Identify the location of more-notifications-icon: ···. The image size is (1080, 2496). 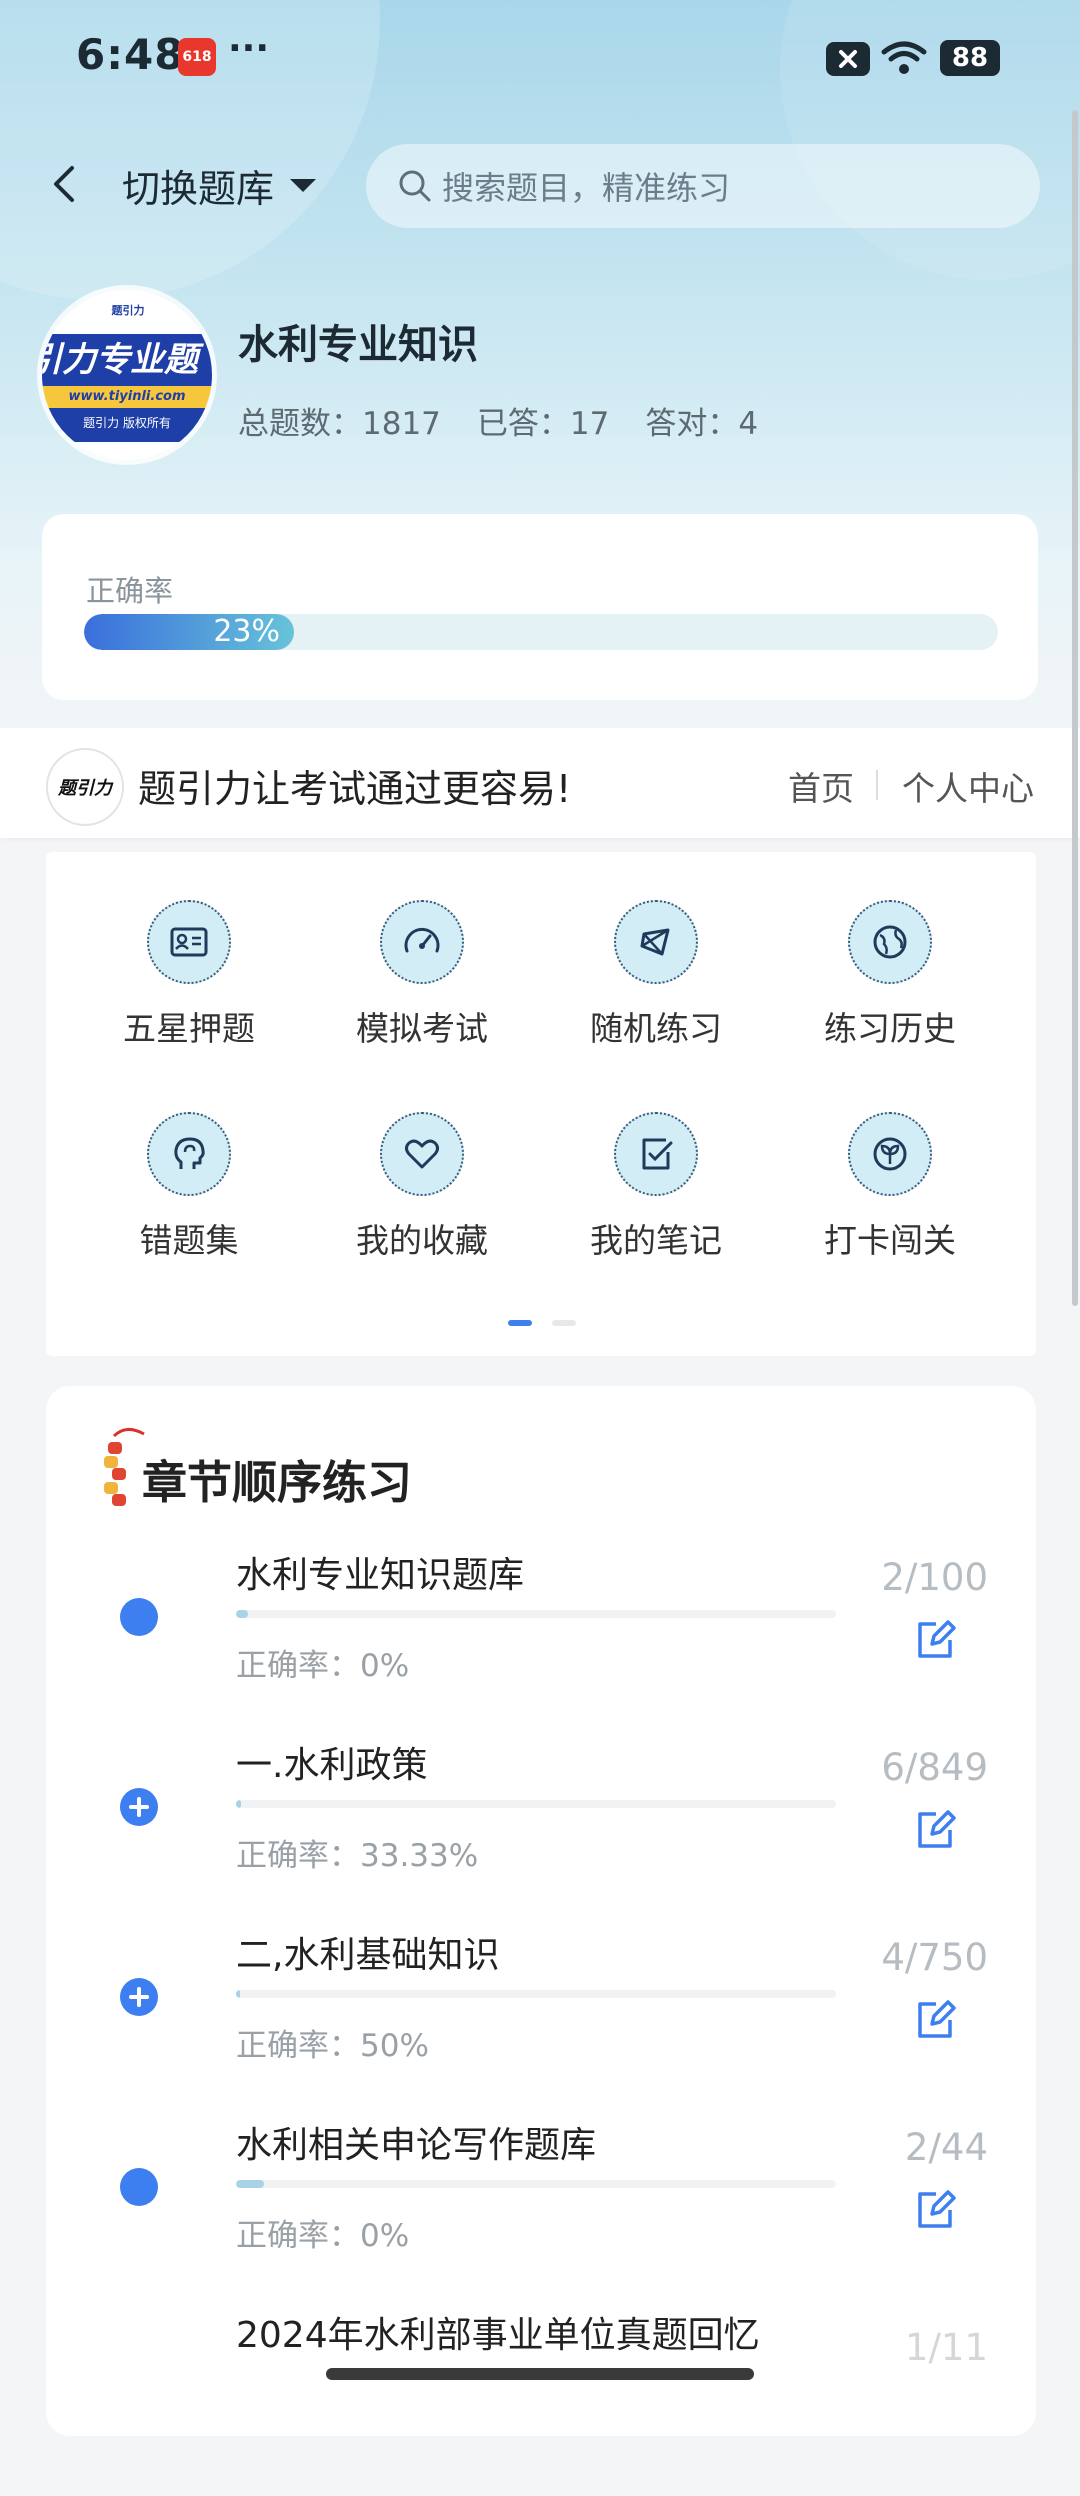
(249, 48).